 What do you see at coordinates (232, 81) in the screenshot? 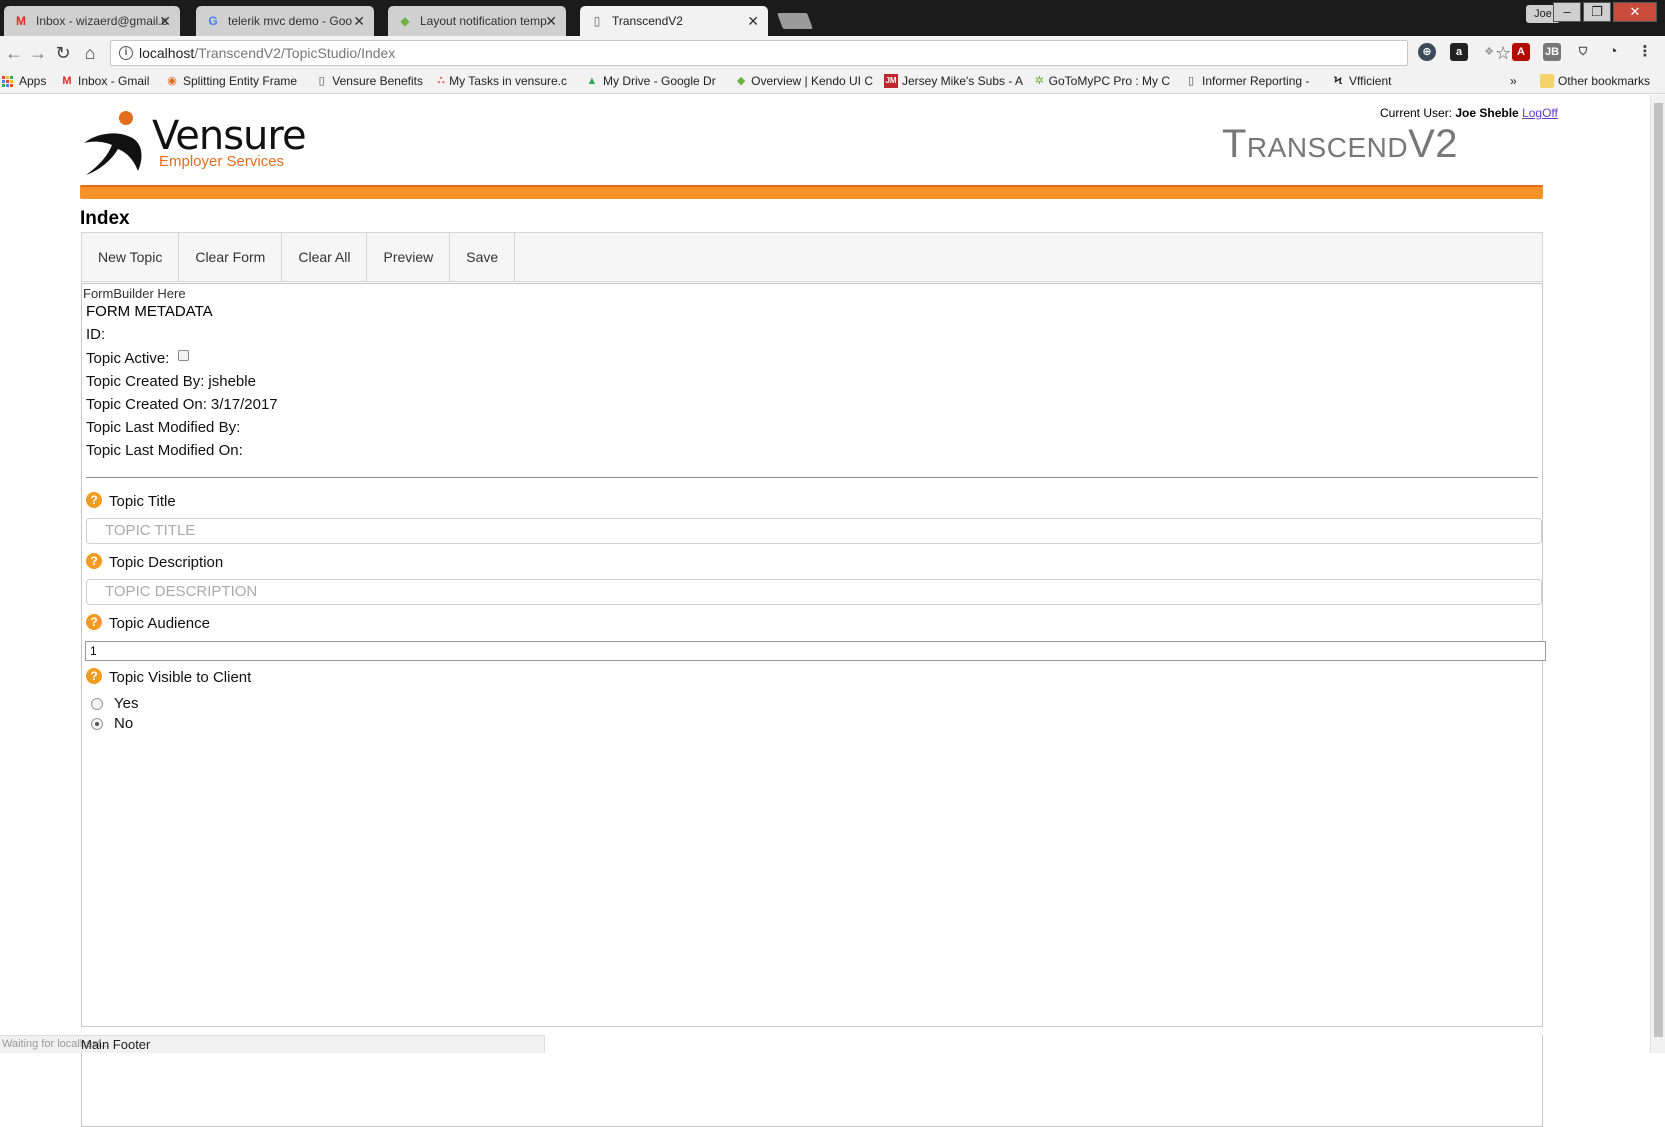
I see `bookmark-entity-framework: ◉ Splitting Entity Frame` at bounding box center [232, 81].